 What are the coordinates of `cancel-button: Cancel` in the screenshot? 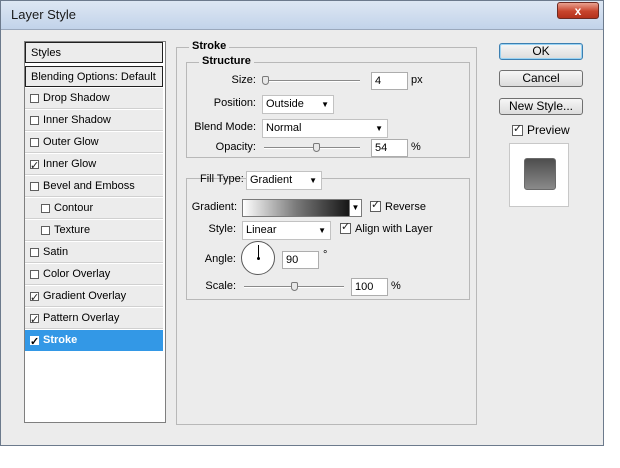 It's located at (541, 78).